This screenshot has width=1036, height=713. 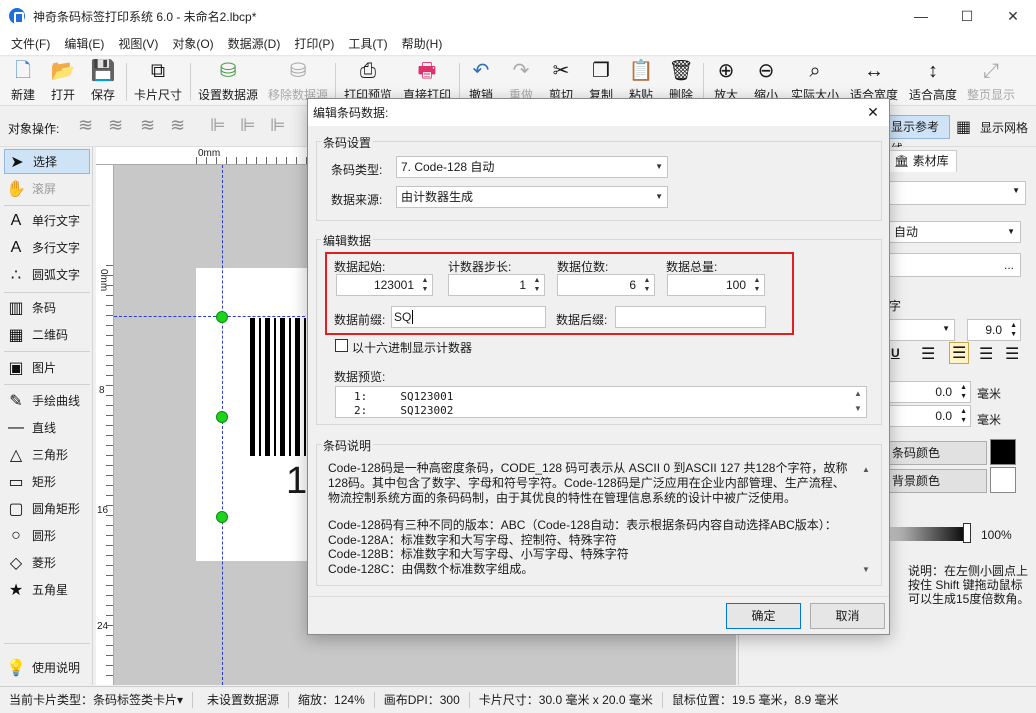 I want to click on layer-top-icon: ≋, so click(x=115, y=125).